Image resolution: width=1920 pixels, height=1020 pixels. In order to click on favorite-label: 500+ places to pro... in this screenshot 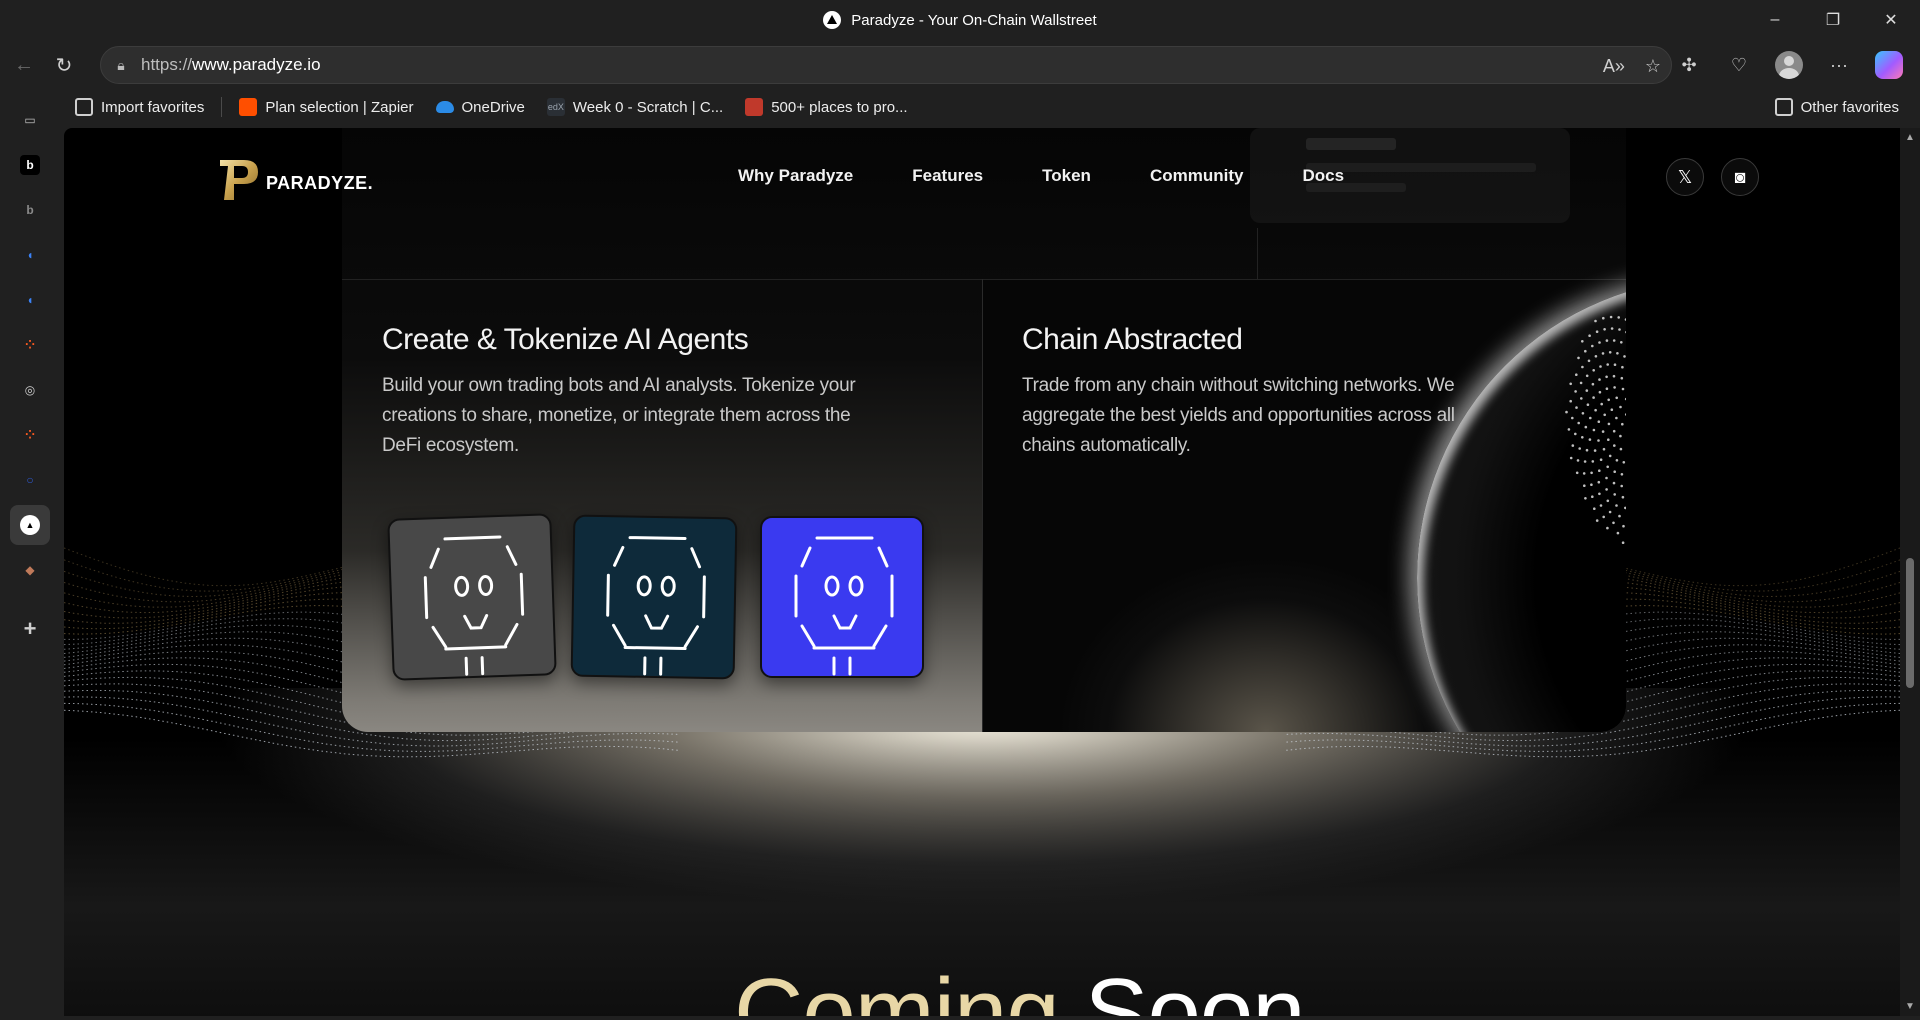, I will do `click(839, 107)`.